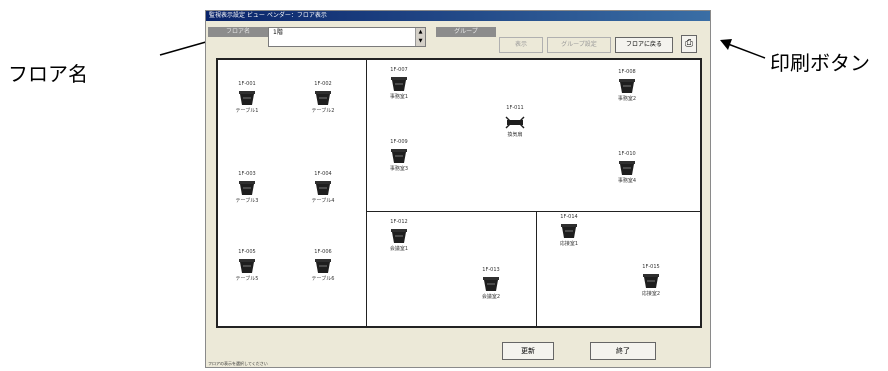 Image resolution: width=888 pixels, height=371 pixels. I want to click on unit-item: 1F-010 事務室4, so click(627, 168).